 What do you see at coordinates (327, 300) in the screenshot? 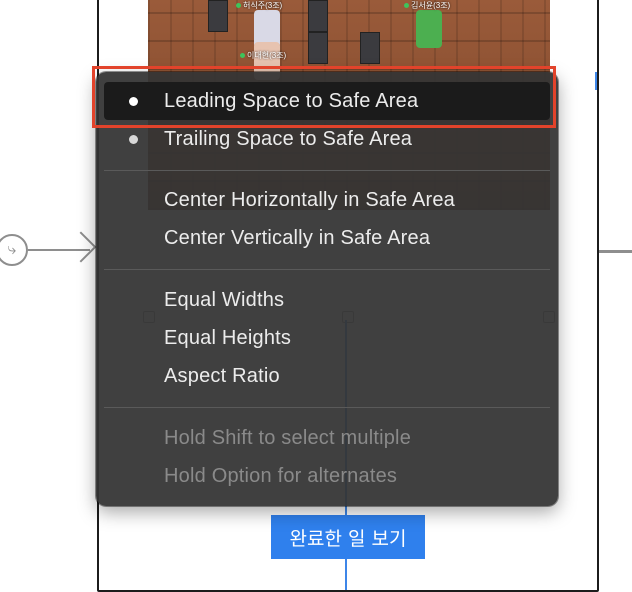
I see `menu-item-equal-widths: Equal Widths` at bounding box center [327, 300].